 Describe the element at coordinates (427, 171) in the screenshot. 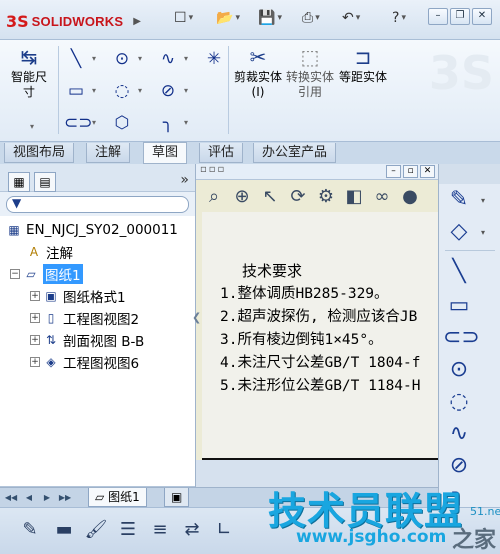

I see `doc-close-button: ✕` at that location.